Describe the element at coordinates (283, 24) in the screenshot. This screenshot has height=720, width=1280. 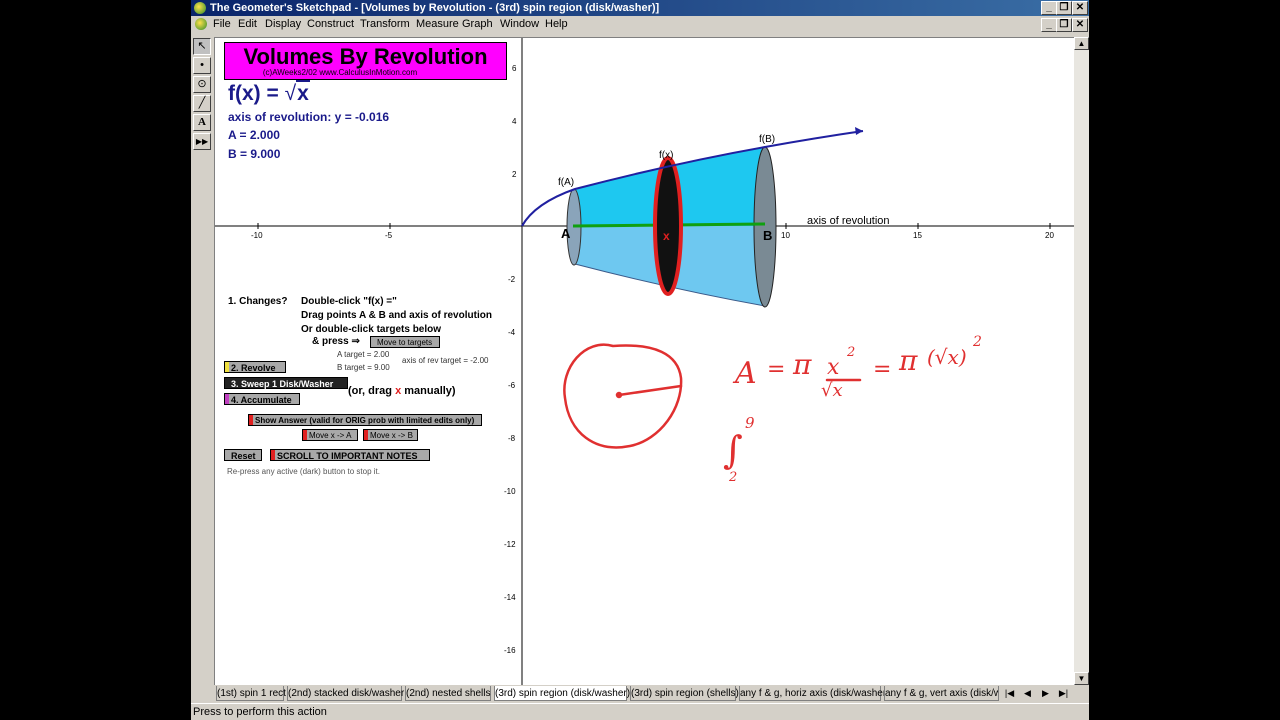
I see `menu-display: Display` at that location.